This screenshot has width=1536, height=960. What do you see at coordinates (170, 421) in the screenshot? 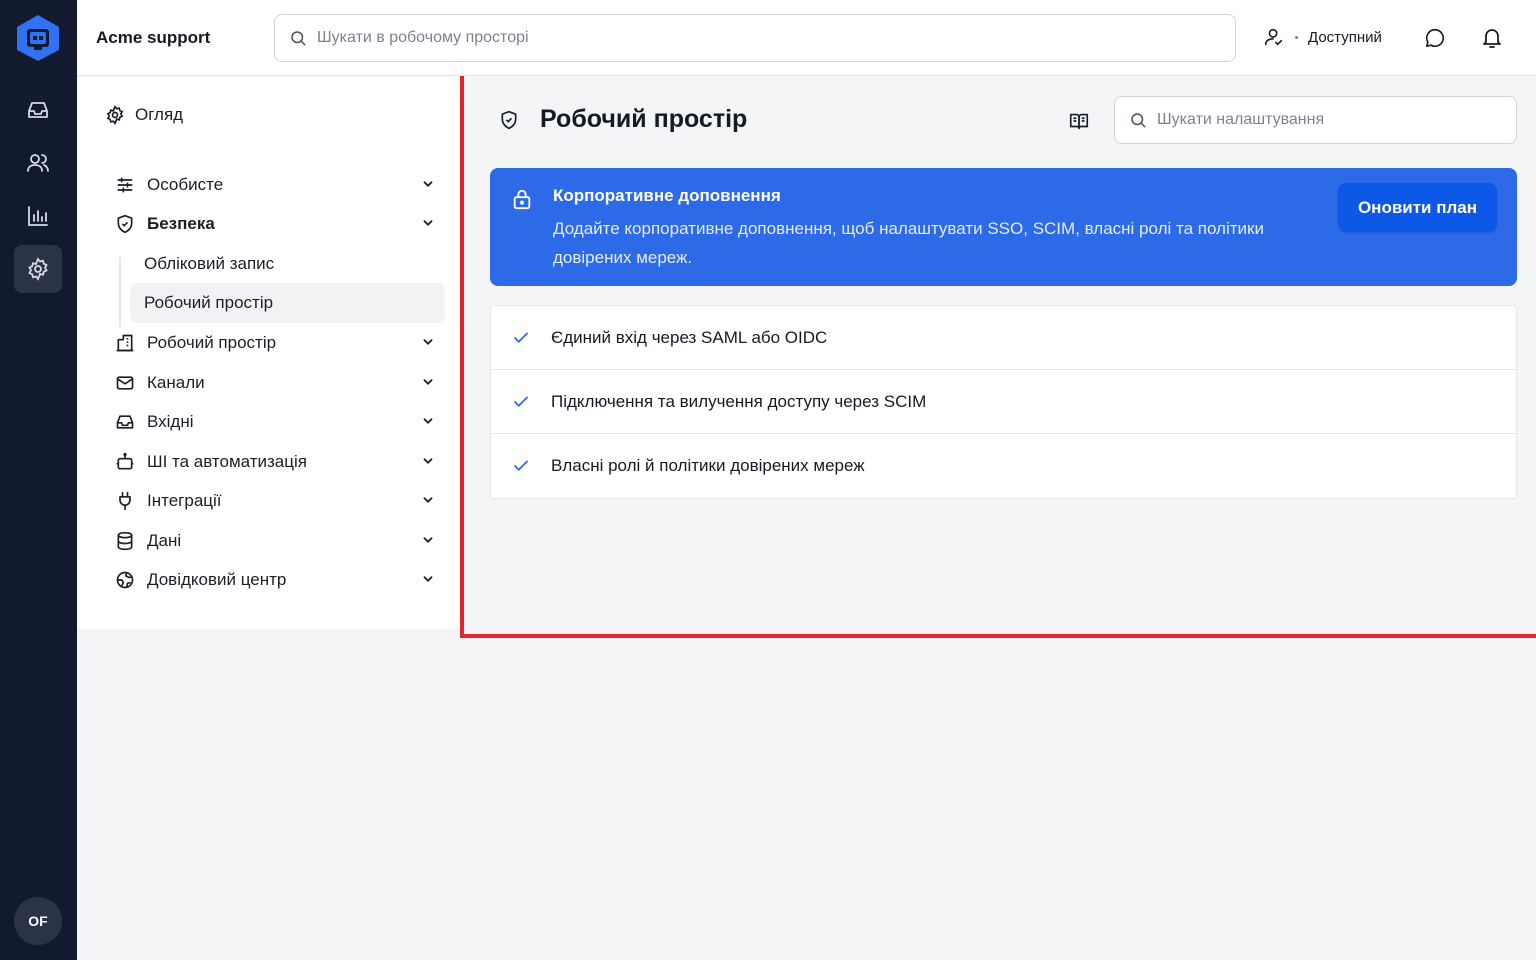
I see `nav-item-label: Вхідні` at bounding box center [170, 421].